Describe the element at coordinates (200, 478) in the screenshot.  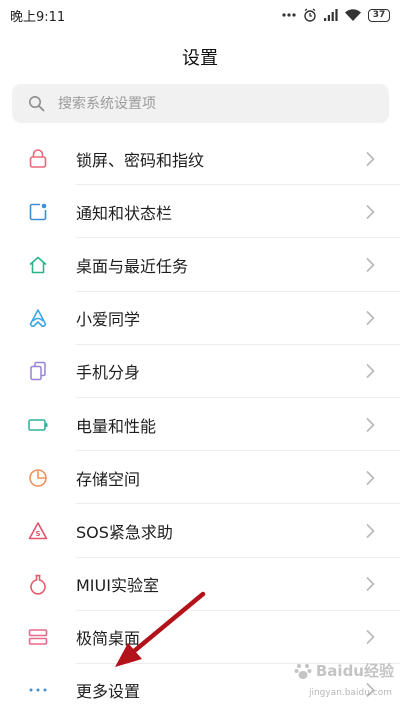
I see `settings-item-storage: 存储空间` at that location.